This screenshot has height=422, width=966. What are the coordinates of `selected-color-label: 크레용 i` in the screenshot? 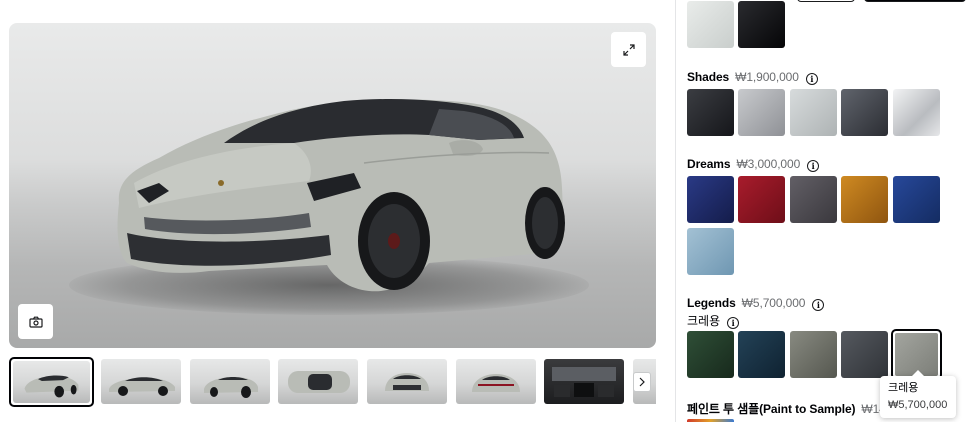 It's located at (713, 320).